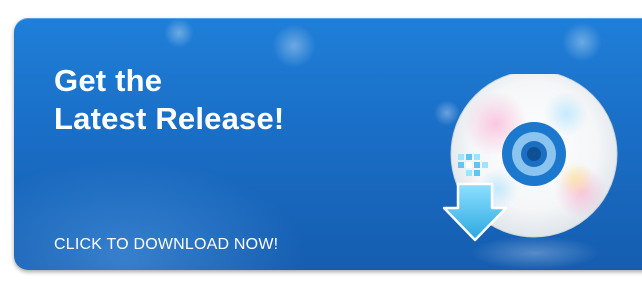 This screenshot has width=642, height=299. Describe the element at coordinates (169, 100) in the screenshot. I see `headline: Get the Latest Release!` at that location.